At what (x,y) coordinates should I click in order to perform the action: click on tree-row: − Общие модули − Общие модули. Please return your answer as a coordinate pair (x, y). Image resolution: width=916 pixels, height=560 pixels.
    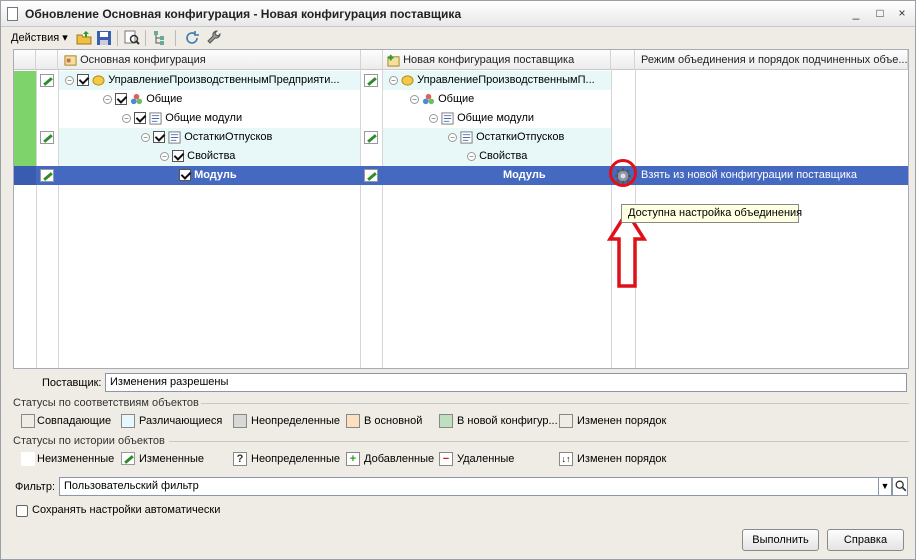
    Looking at the image, I should click on (461, 118).